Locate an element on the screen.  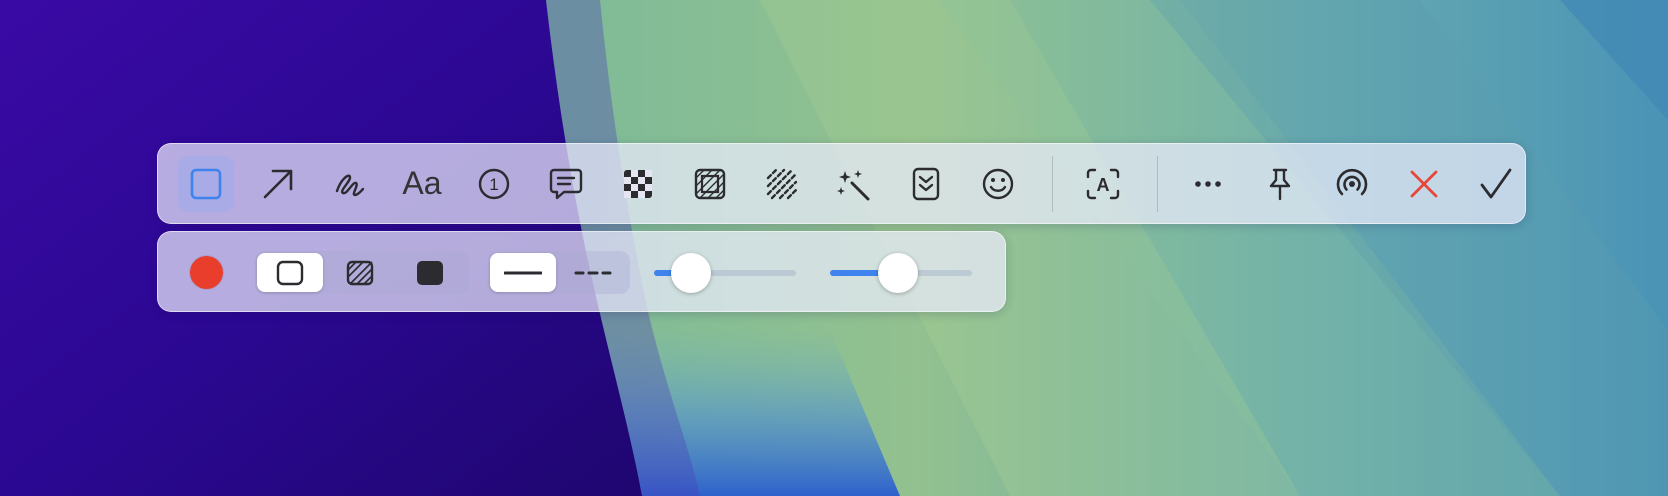
comment-tool-button is located at coordinates (566, 184).